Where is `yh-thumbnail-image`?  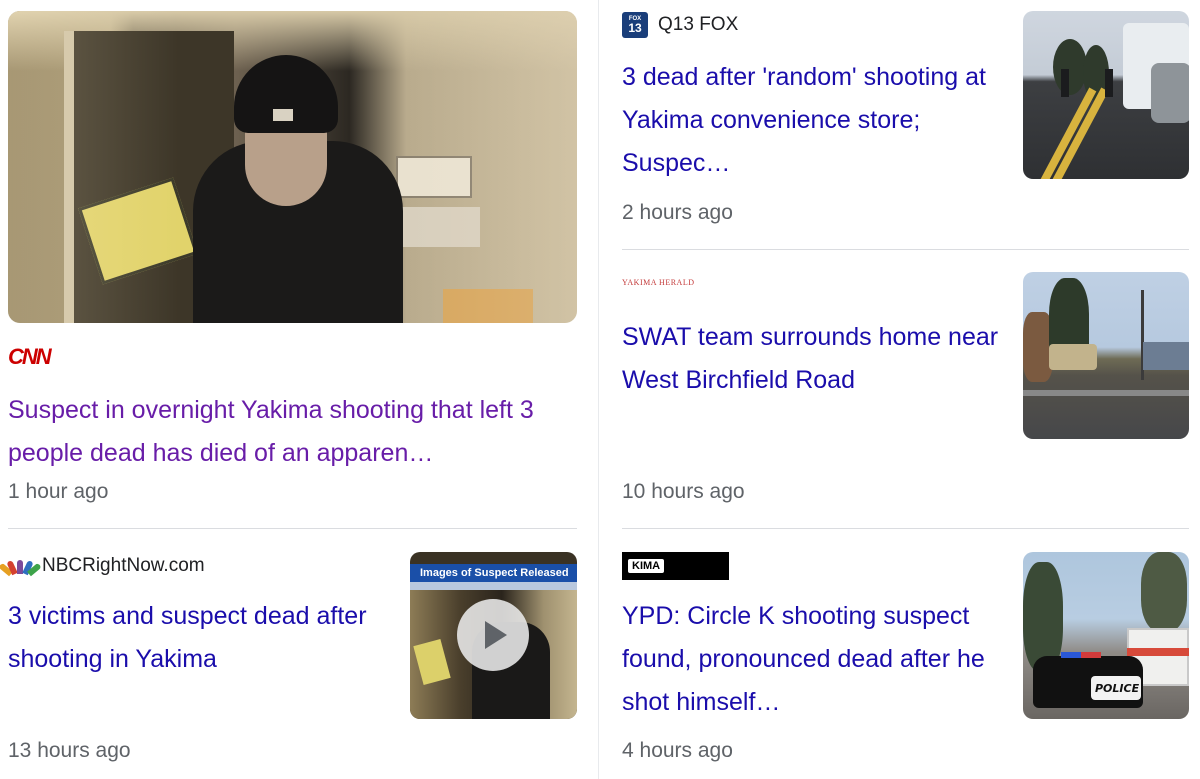
yh-thumbnail-image is located at coordinates (1106, 355).